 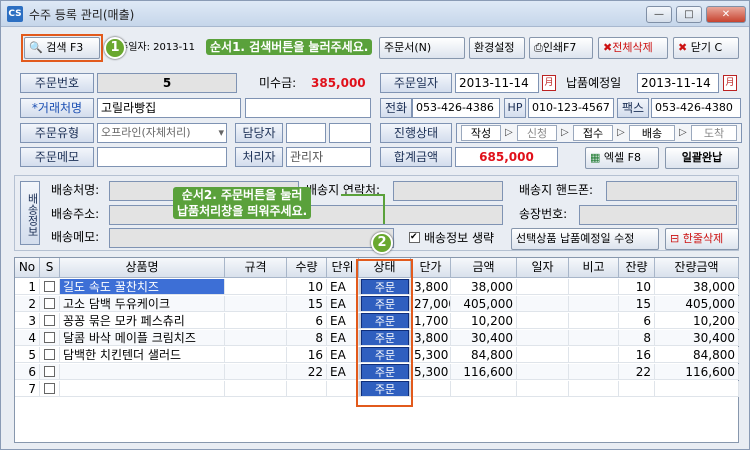 I want to click on table-cell: 7, so click(x=27, y=389).